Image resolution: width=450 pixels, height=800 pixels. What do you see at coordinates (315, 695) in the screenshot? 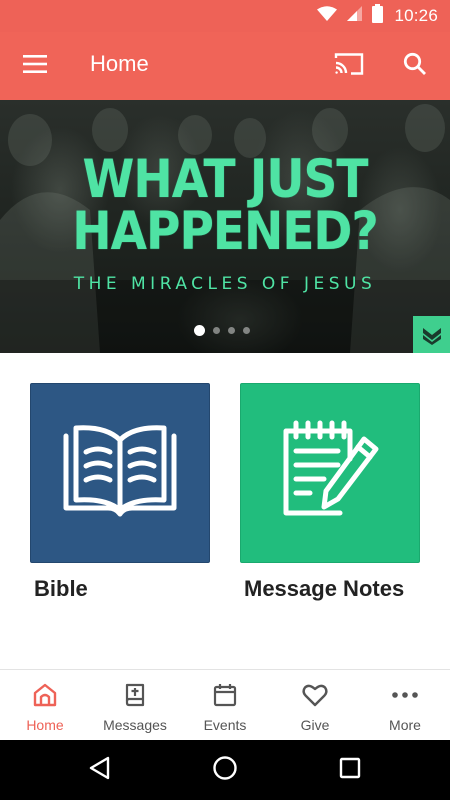
I see `heart-icon` at bounding box center [315, 695].